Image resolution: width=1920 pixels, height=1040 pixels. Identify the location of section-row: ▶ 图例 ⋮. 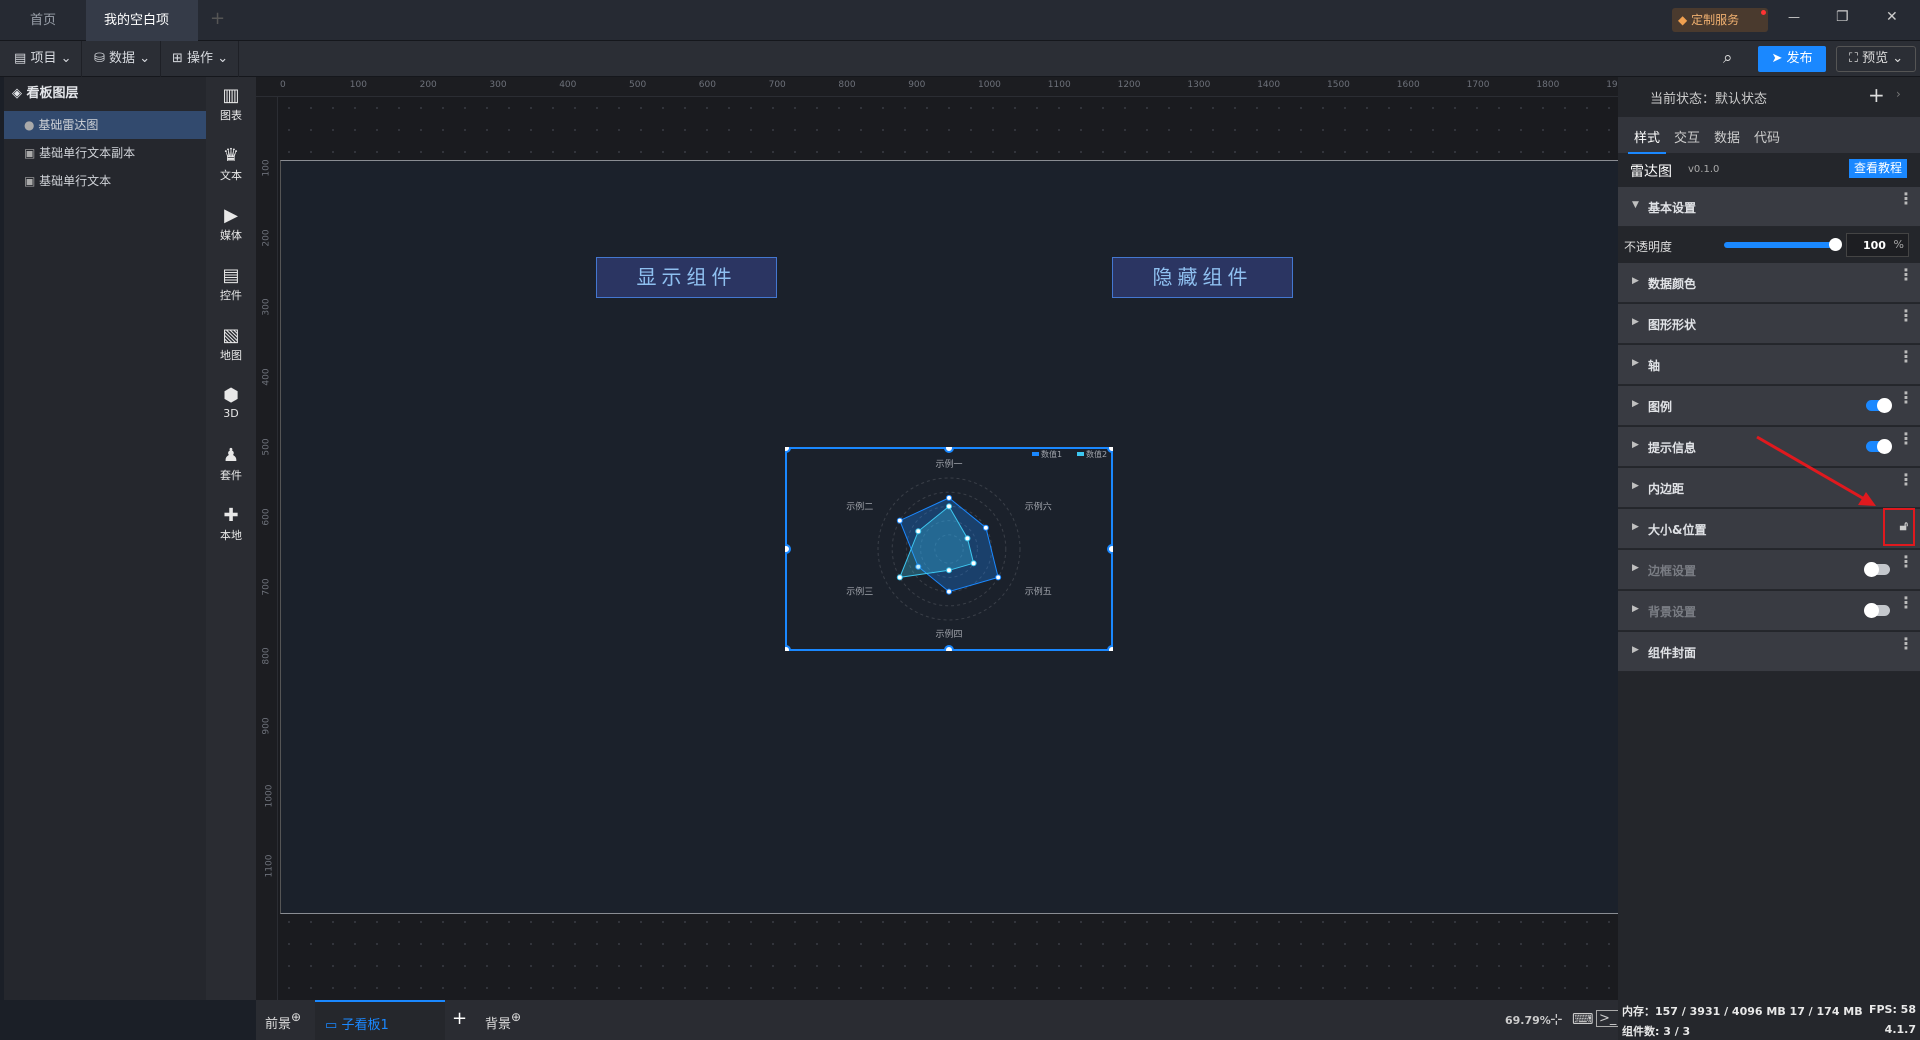
(1769, 406).